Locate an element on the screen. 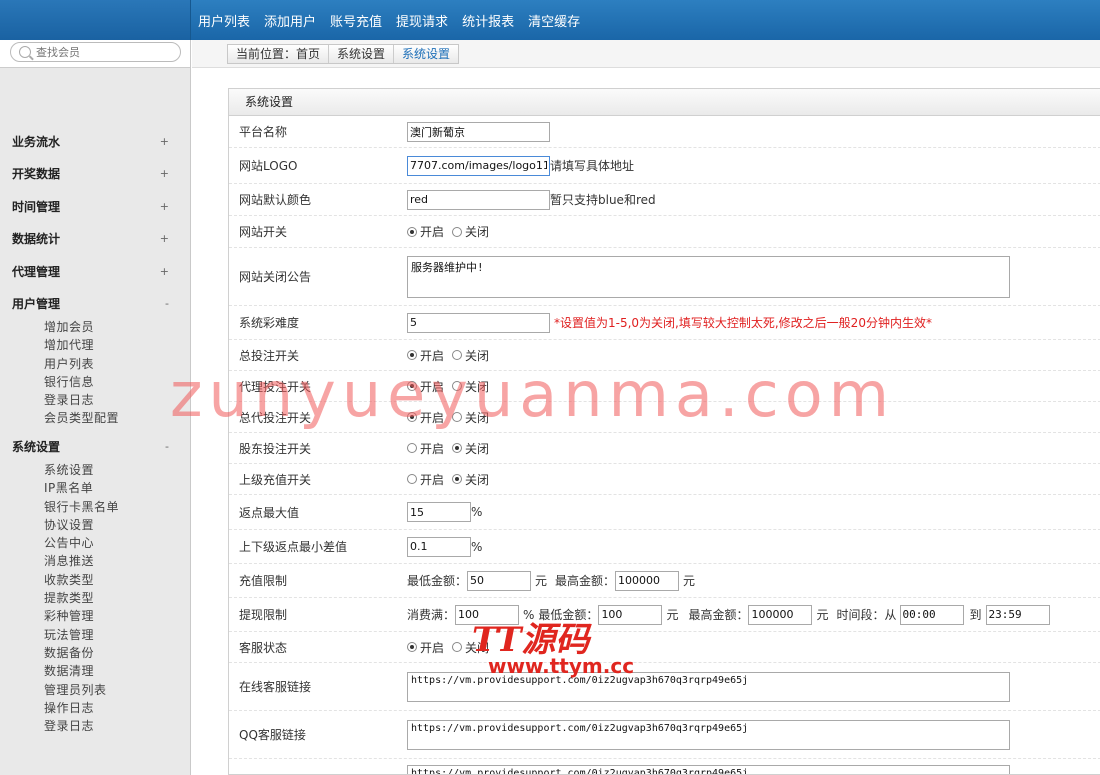 Image resolution: width=1100 pixels, height=775 pixels. field-label: 返点最大值 is located at coordinates (269, 512).